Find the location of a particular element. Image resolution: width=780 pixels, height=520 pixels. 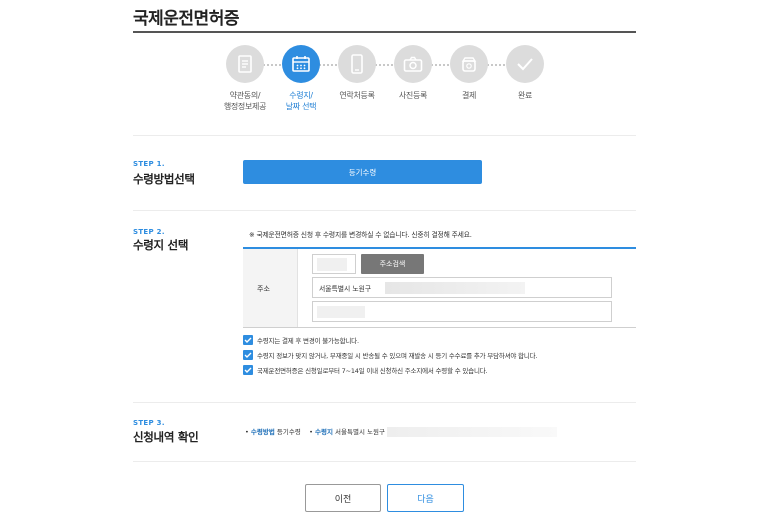

zipcode-value is located at coordinates (332, 264).